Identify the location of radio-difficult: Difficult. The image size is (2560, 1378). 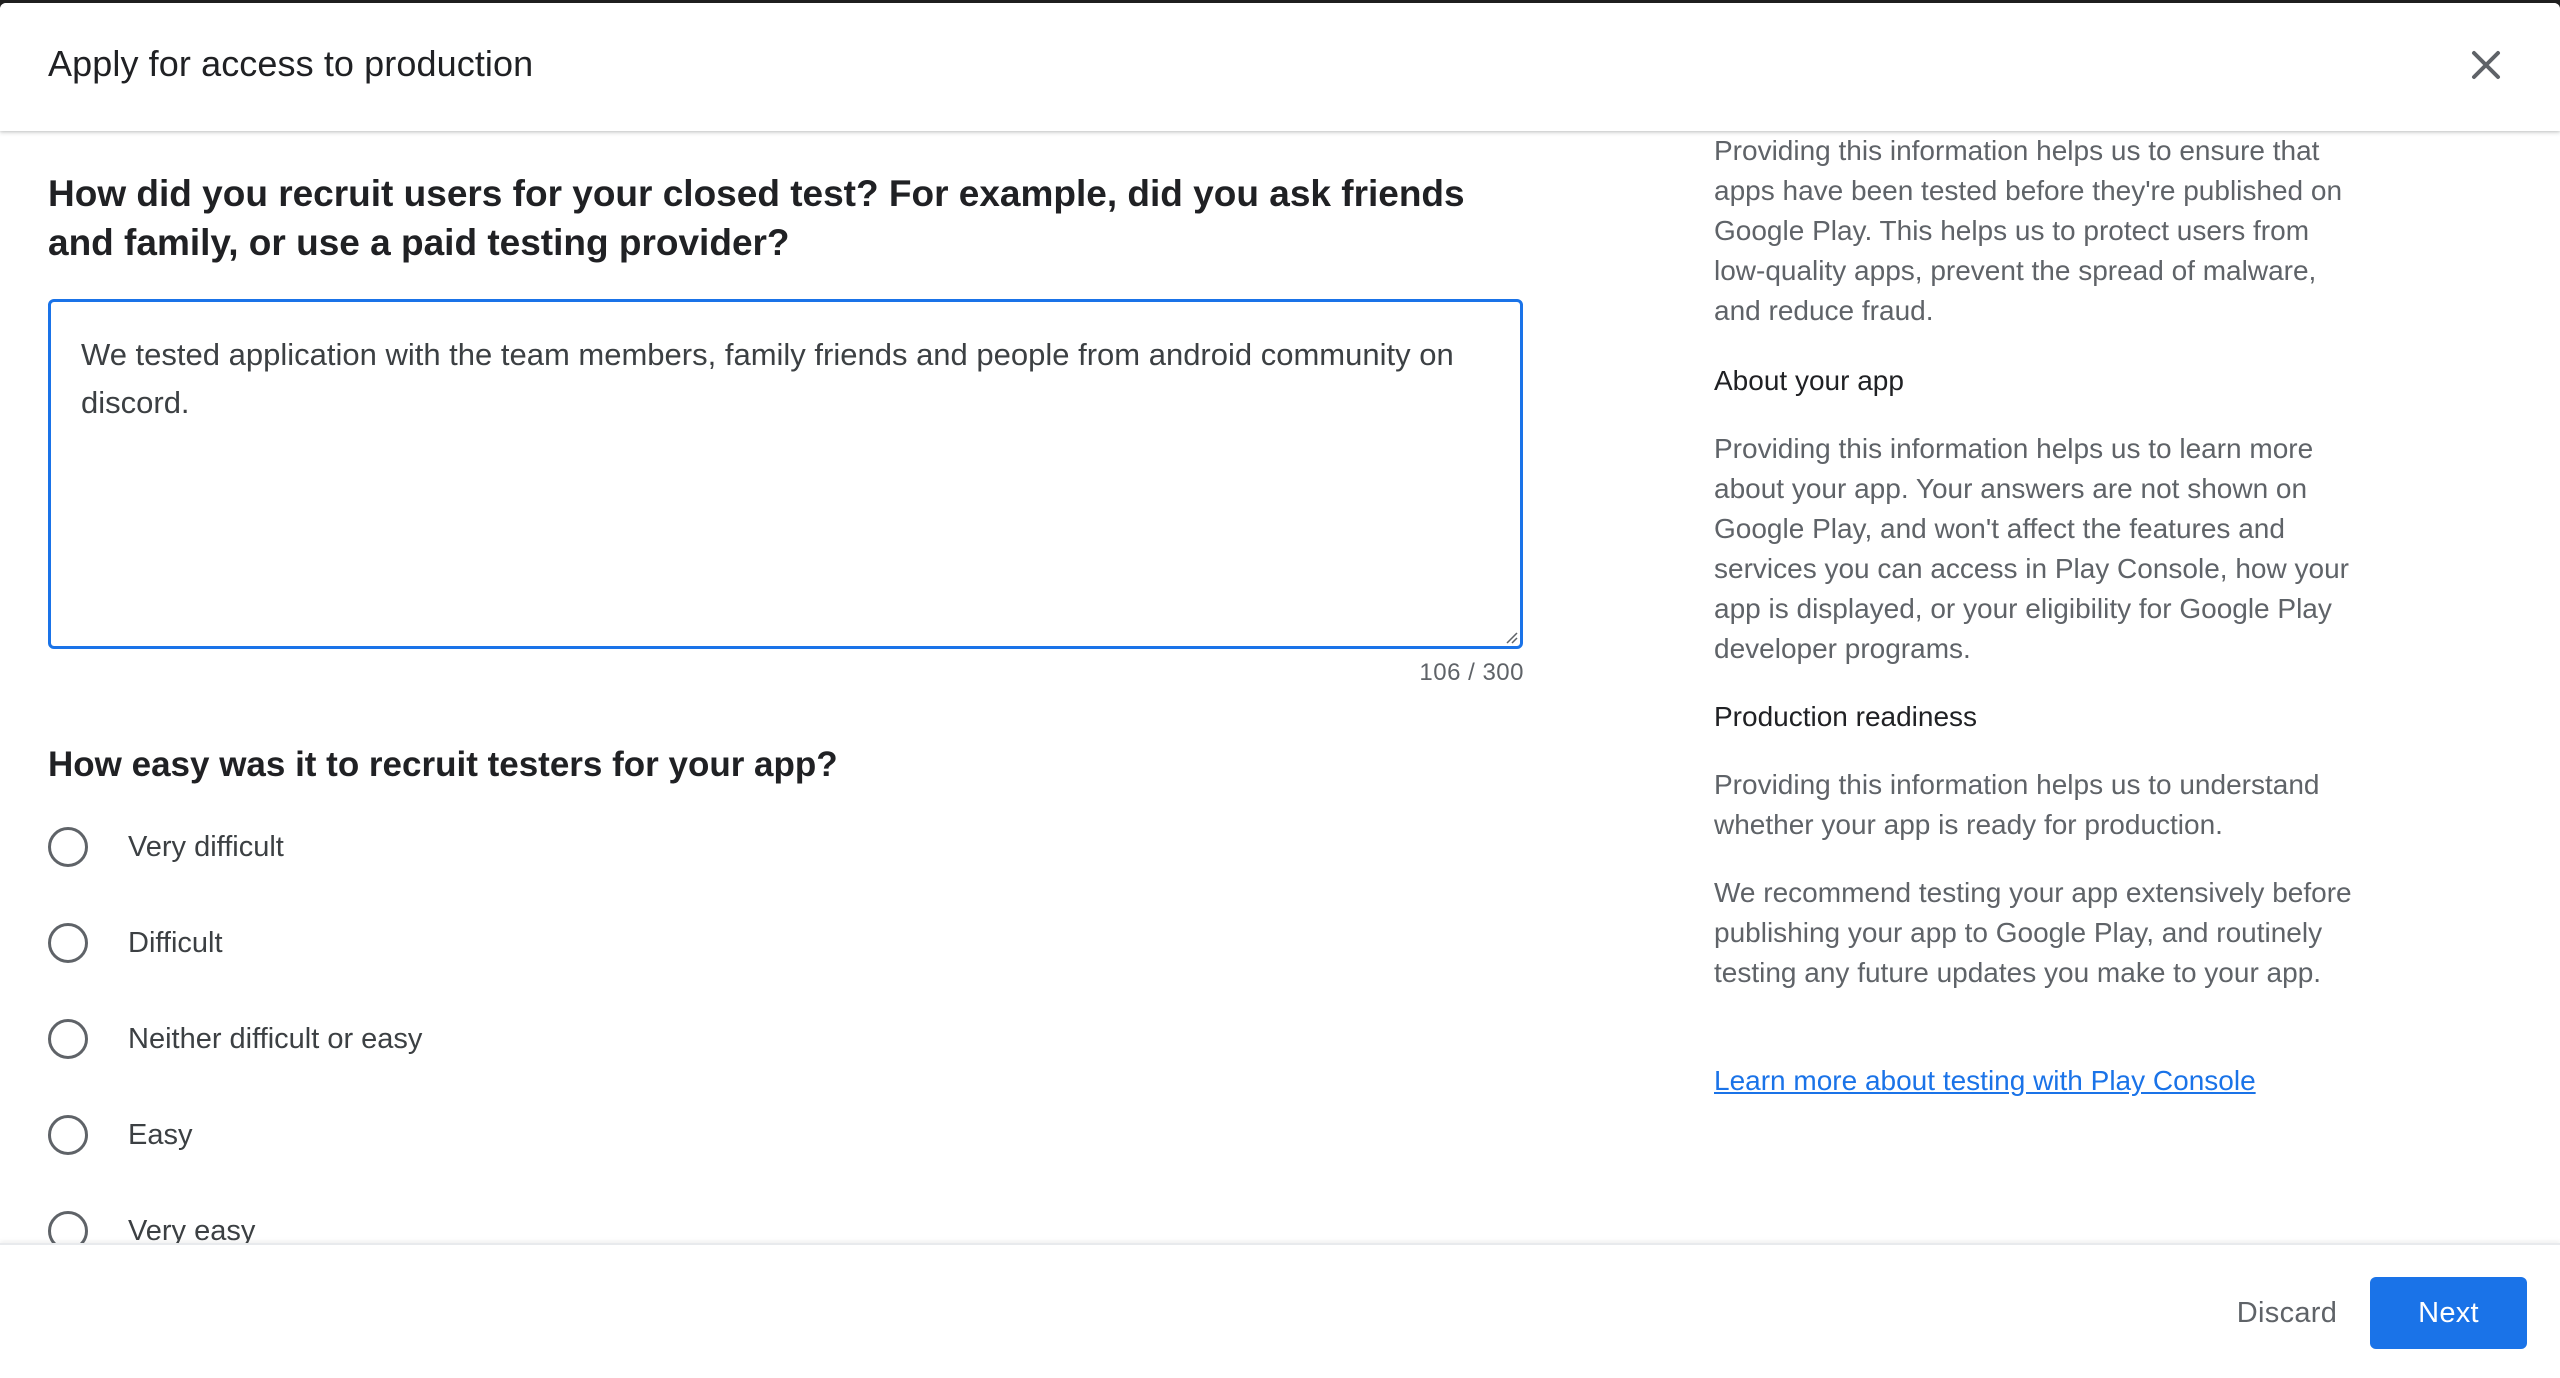
(398, 943).